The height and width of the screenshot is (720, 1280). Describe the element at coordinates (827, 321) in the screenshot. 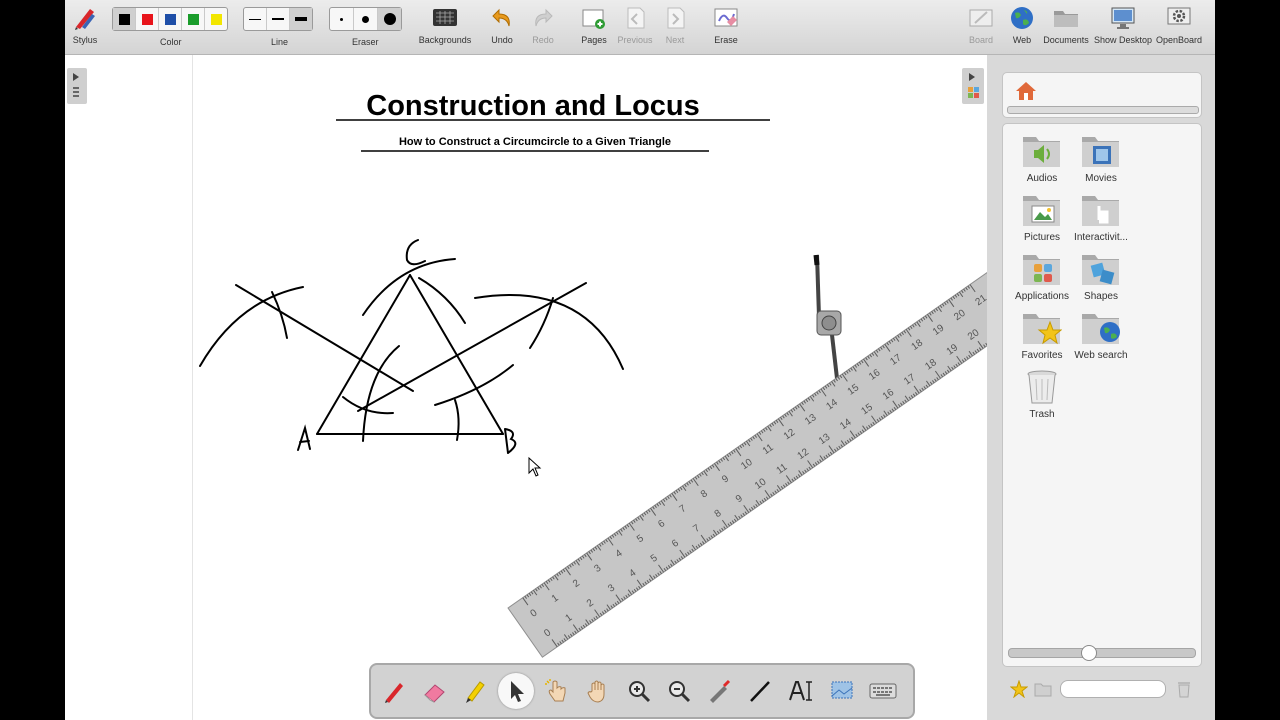

I see `compass-tool` at that location.